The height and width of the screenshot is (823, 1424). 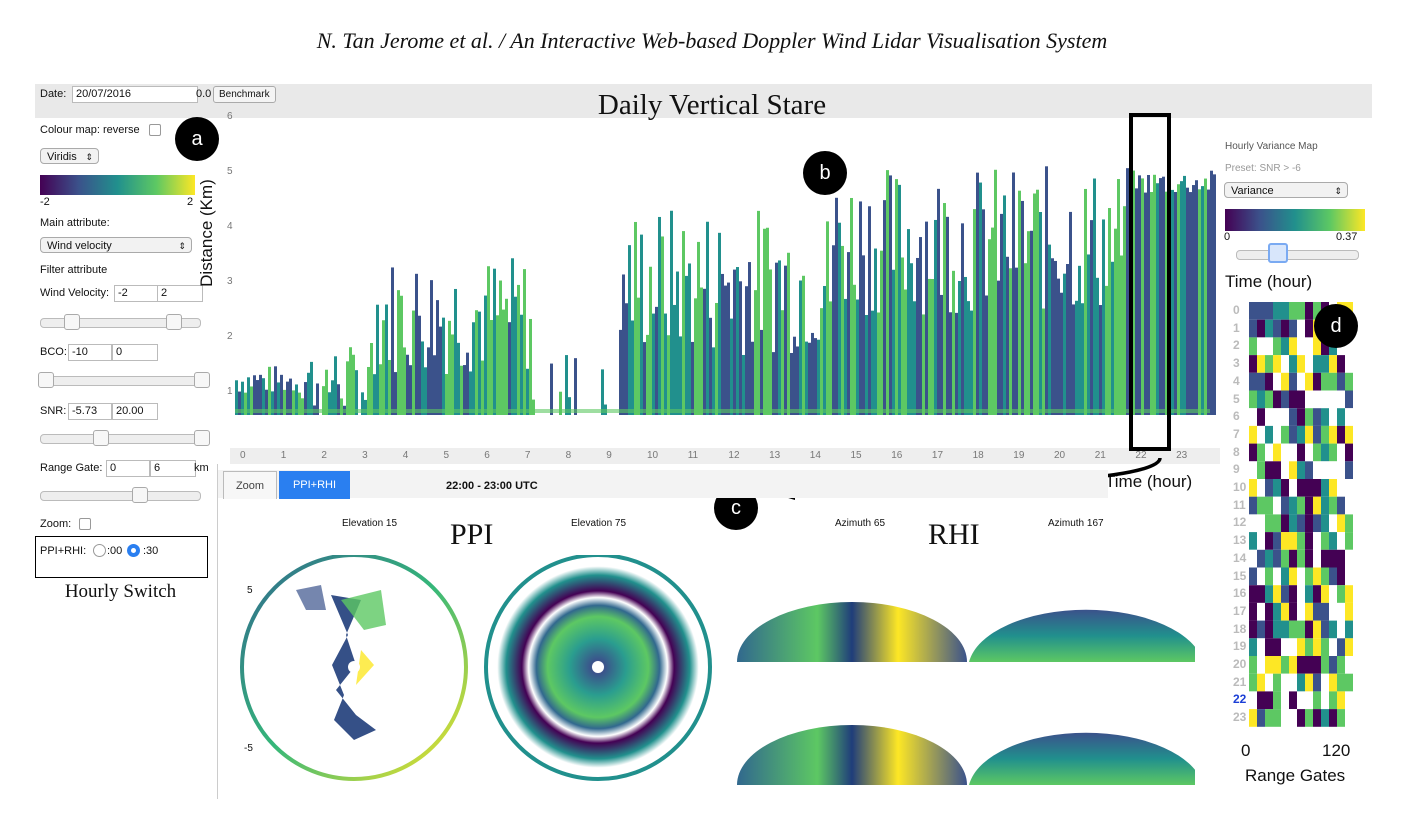 What do you see at coordinates (69, 156) in the screenshot?
I see `colormap-select: Viridis` at bounding box center [69, 156].